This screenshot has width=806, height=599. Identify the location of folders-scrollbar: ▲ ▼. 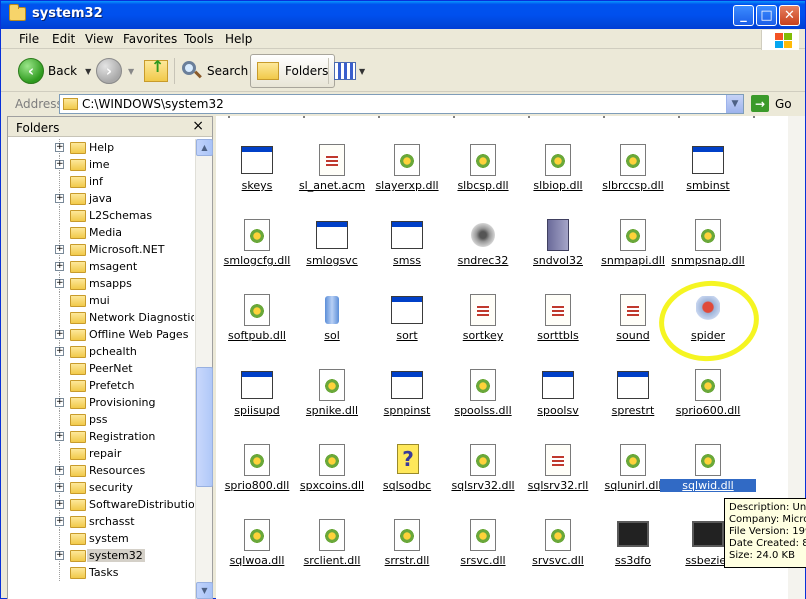
(204, 369).